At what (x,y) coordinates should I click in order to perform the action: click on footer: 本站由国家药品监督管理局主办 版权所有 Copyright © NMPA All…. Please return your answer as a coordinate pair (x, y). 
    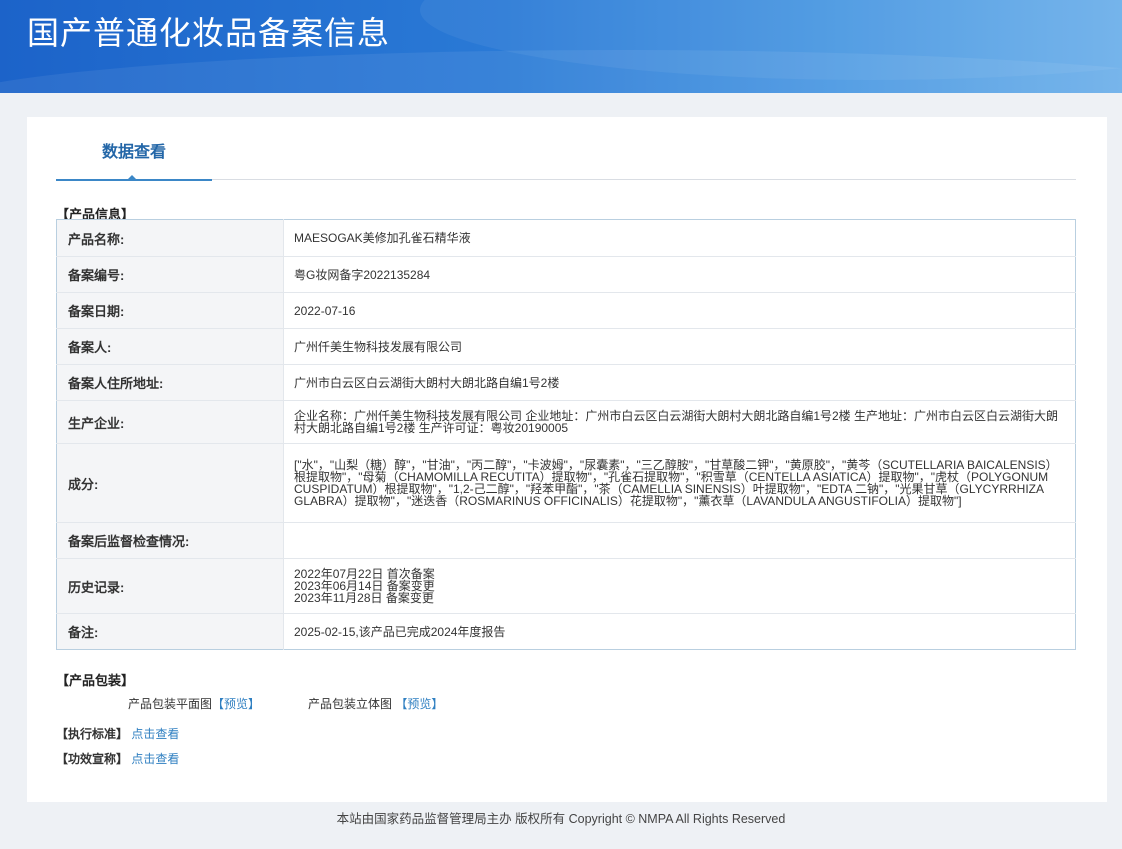
    Looking at the image, I should click on (561, 819).